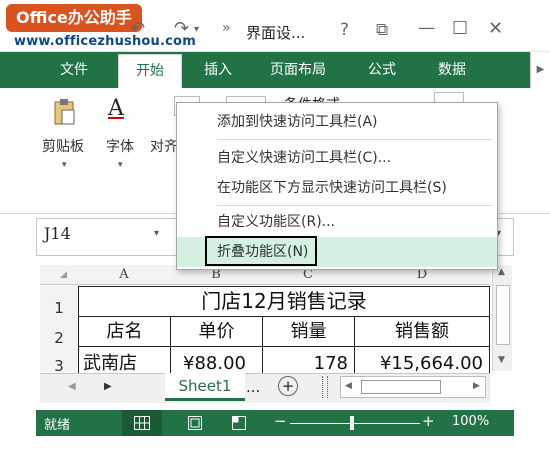  I want to click on maximize-button: ☐, so click(460, 28).